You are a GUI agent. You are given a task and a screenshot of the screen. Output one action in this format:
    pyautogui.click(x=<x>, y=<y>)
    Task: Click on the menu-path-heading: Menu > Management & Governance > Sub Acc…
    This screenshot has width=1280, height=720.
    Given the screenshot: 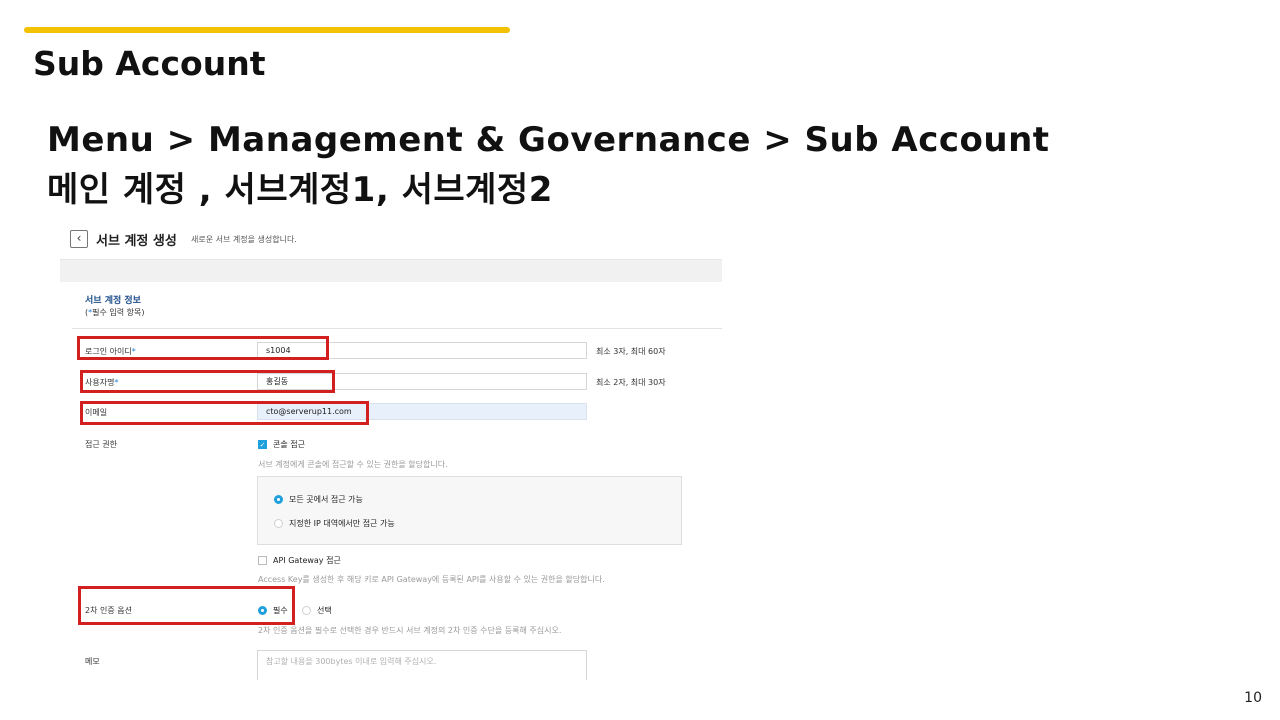 What is the action you would take?
    pyautogui.click(x=548, y=140)
    